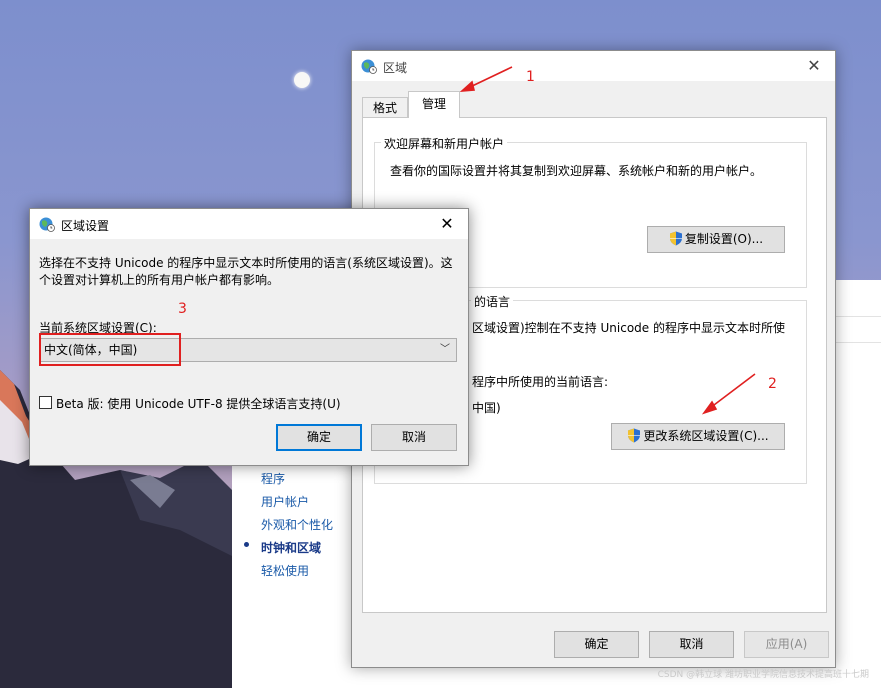 Image resolution: width=881 pixels, height=688 pixels. What do you see at coordinates (285, 570) in the screenshot?
I see `cp-link-ease-of-access: 轻松使用` at bounding box center [285, 570].